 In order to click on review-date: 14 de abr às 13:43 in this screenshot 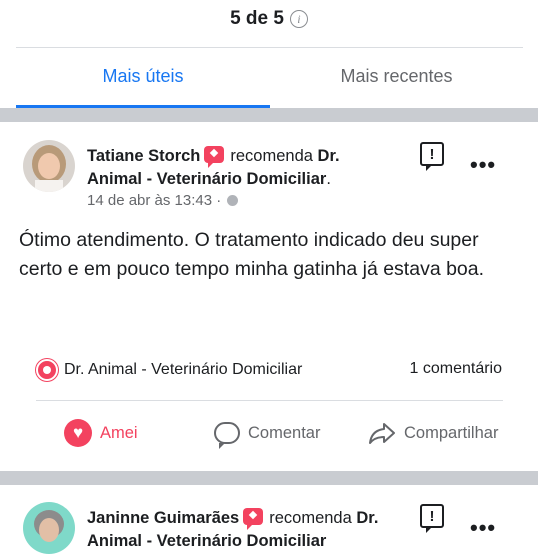, I will do `click(149, 200)`.